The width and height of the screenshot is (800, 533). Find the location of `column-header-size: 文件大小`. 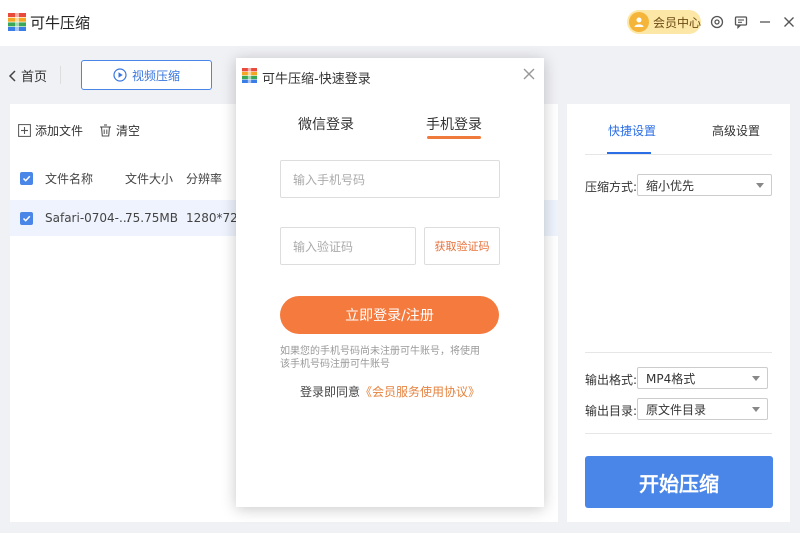

column-header-size: 文件大小 is located at coordinates (149, 178).